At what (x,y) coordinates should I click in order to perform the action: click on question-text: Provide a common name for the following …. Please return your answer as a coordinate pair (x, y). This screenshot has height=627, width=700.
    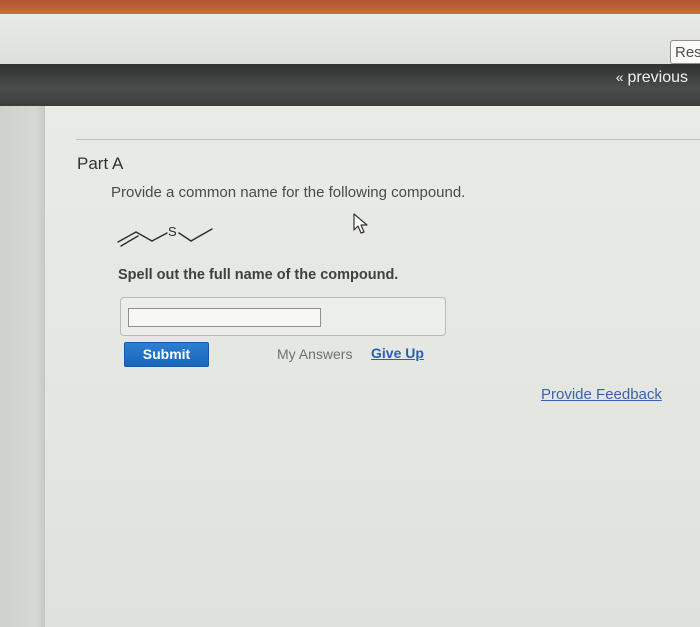
    Looking at the image, I should click on (288, 192).